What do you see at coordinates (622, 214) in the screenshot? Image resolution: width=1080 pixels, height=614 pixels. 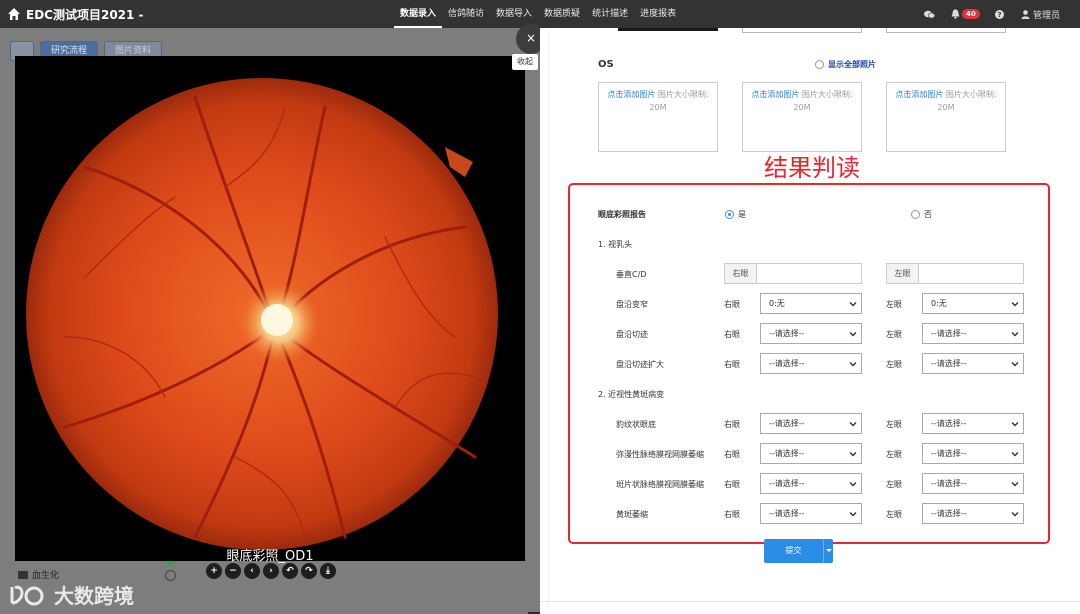 I see `report-label: 眼底彩照报告` at bounding box center [622, 214].